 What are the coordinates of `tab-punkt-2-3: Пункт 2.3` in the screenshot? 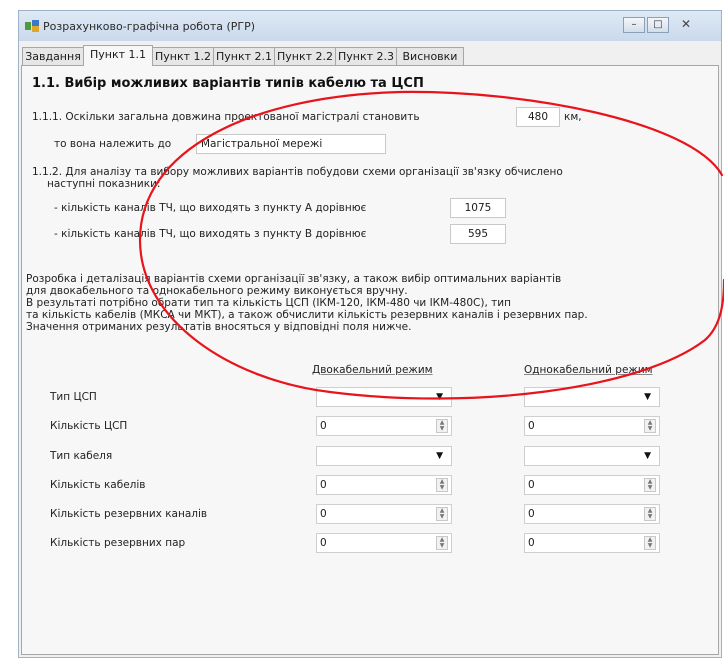 It's located at (366, 56).